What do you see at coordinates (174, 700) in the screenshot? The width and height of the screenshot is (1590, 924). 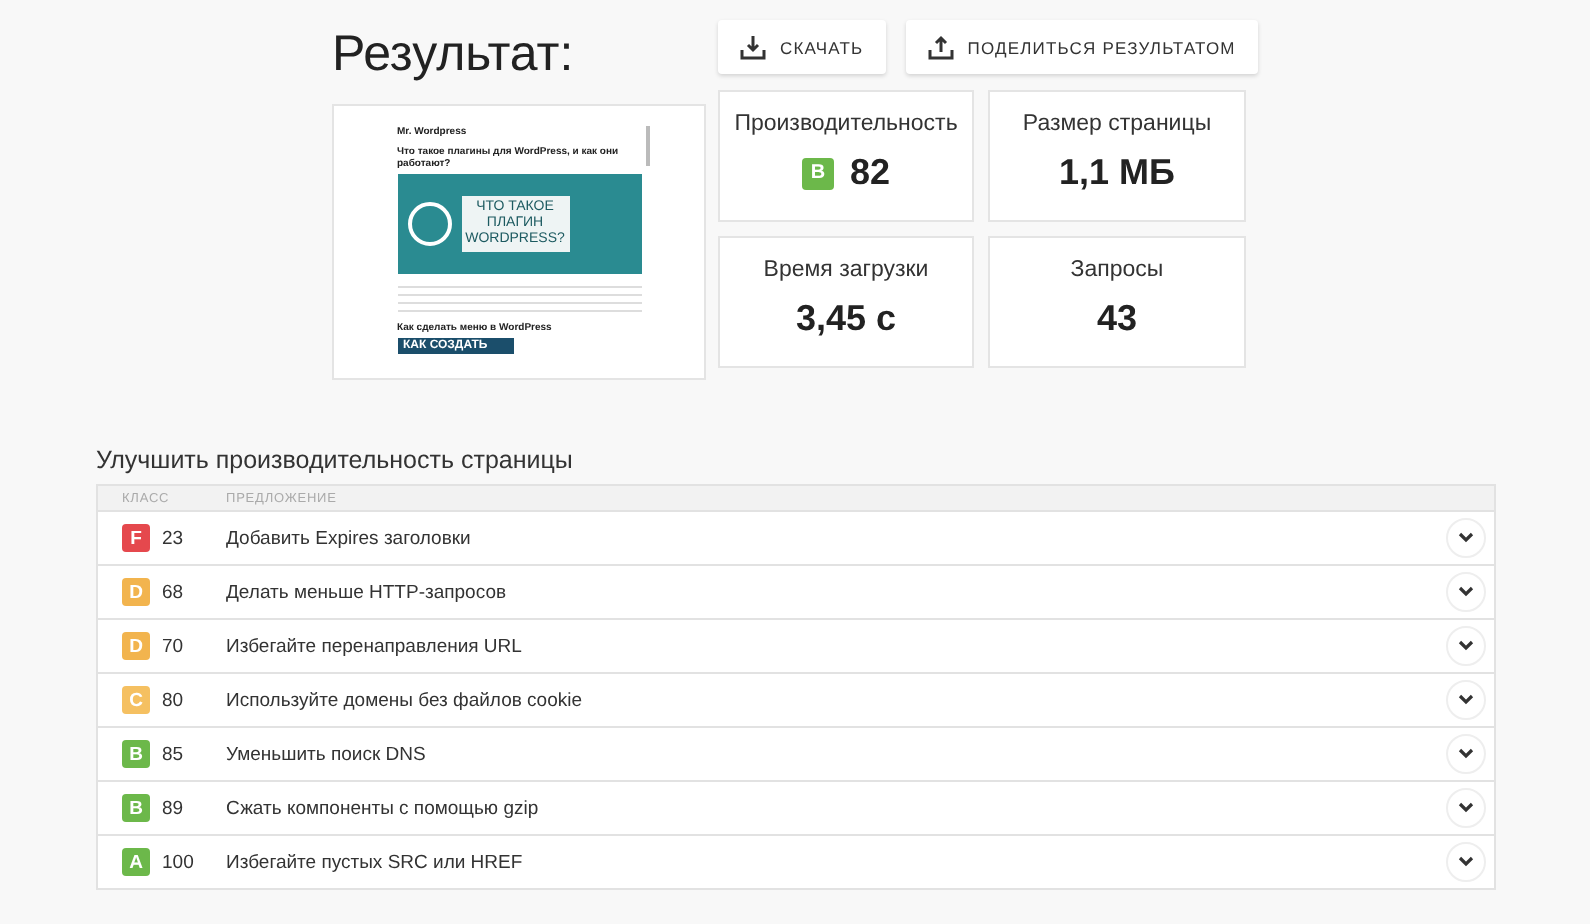 I see `score-value: 80` at bounding box center [174, 700].